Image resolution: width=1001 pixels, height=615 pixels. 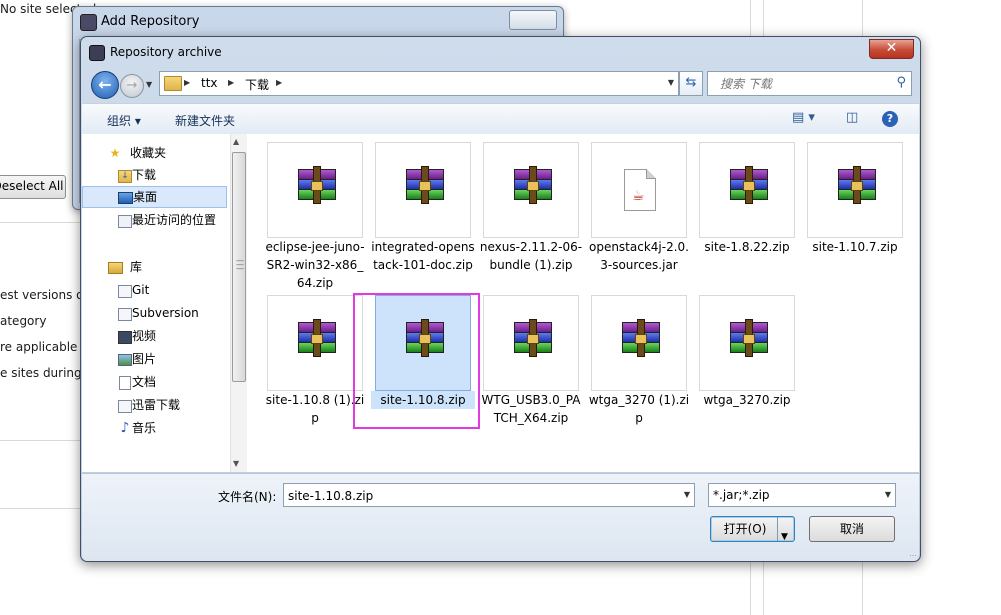 What do you see at coordinates (174, 220) in the screenshot?
I see `nav-label: 最近访问的位置` at bounding box center [174, 220].